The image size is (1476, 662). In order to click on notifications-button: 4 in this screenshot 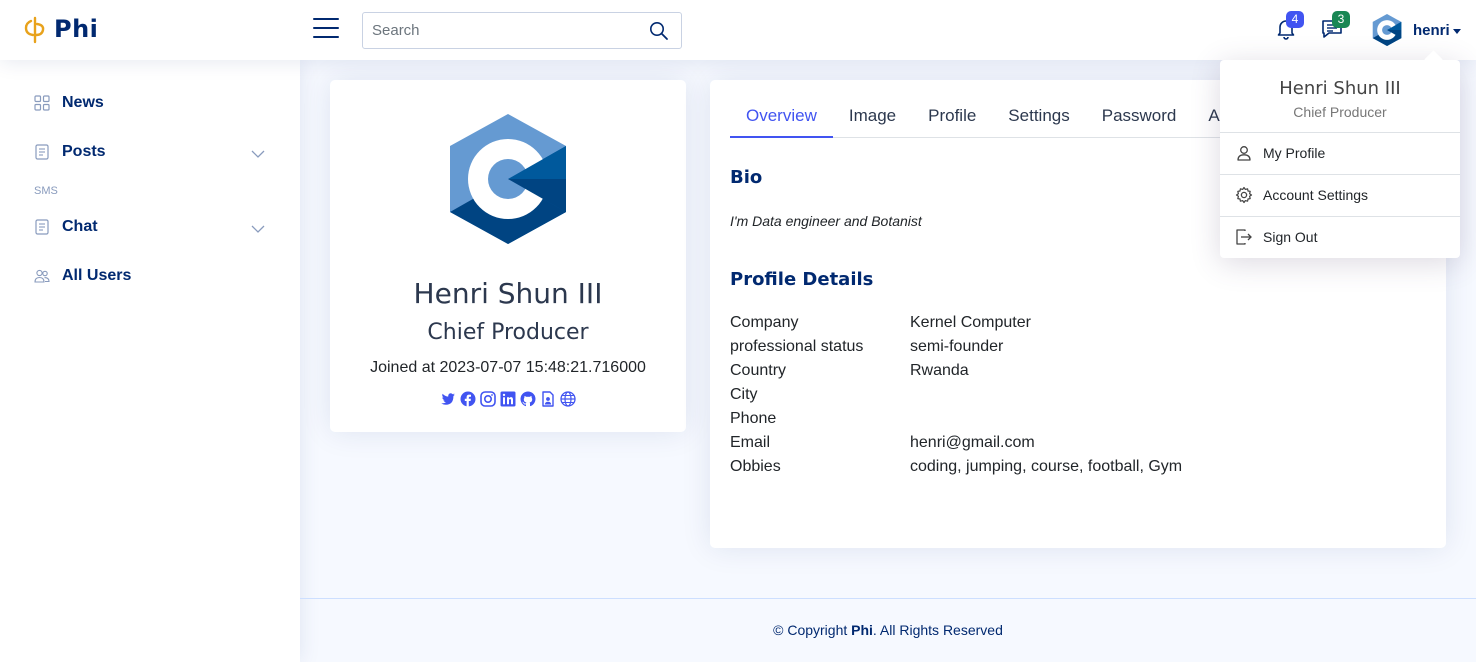, I will do `click(1289, 25)`.